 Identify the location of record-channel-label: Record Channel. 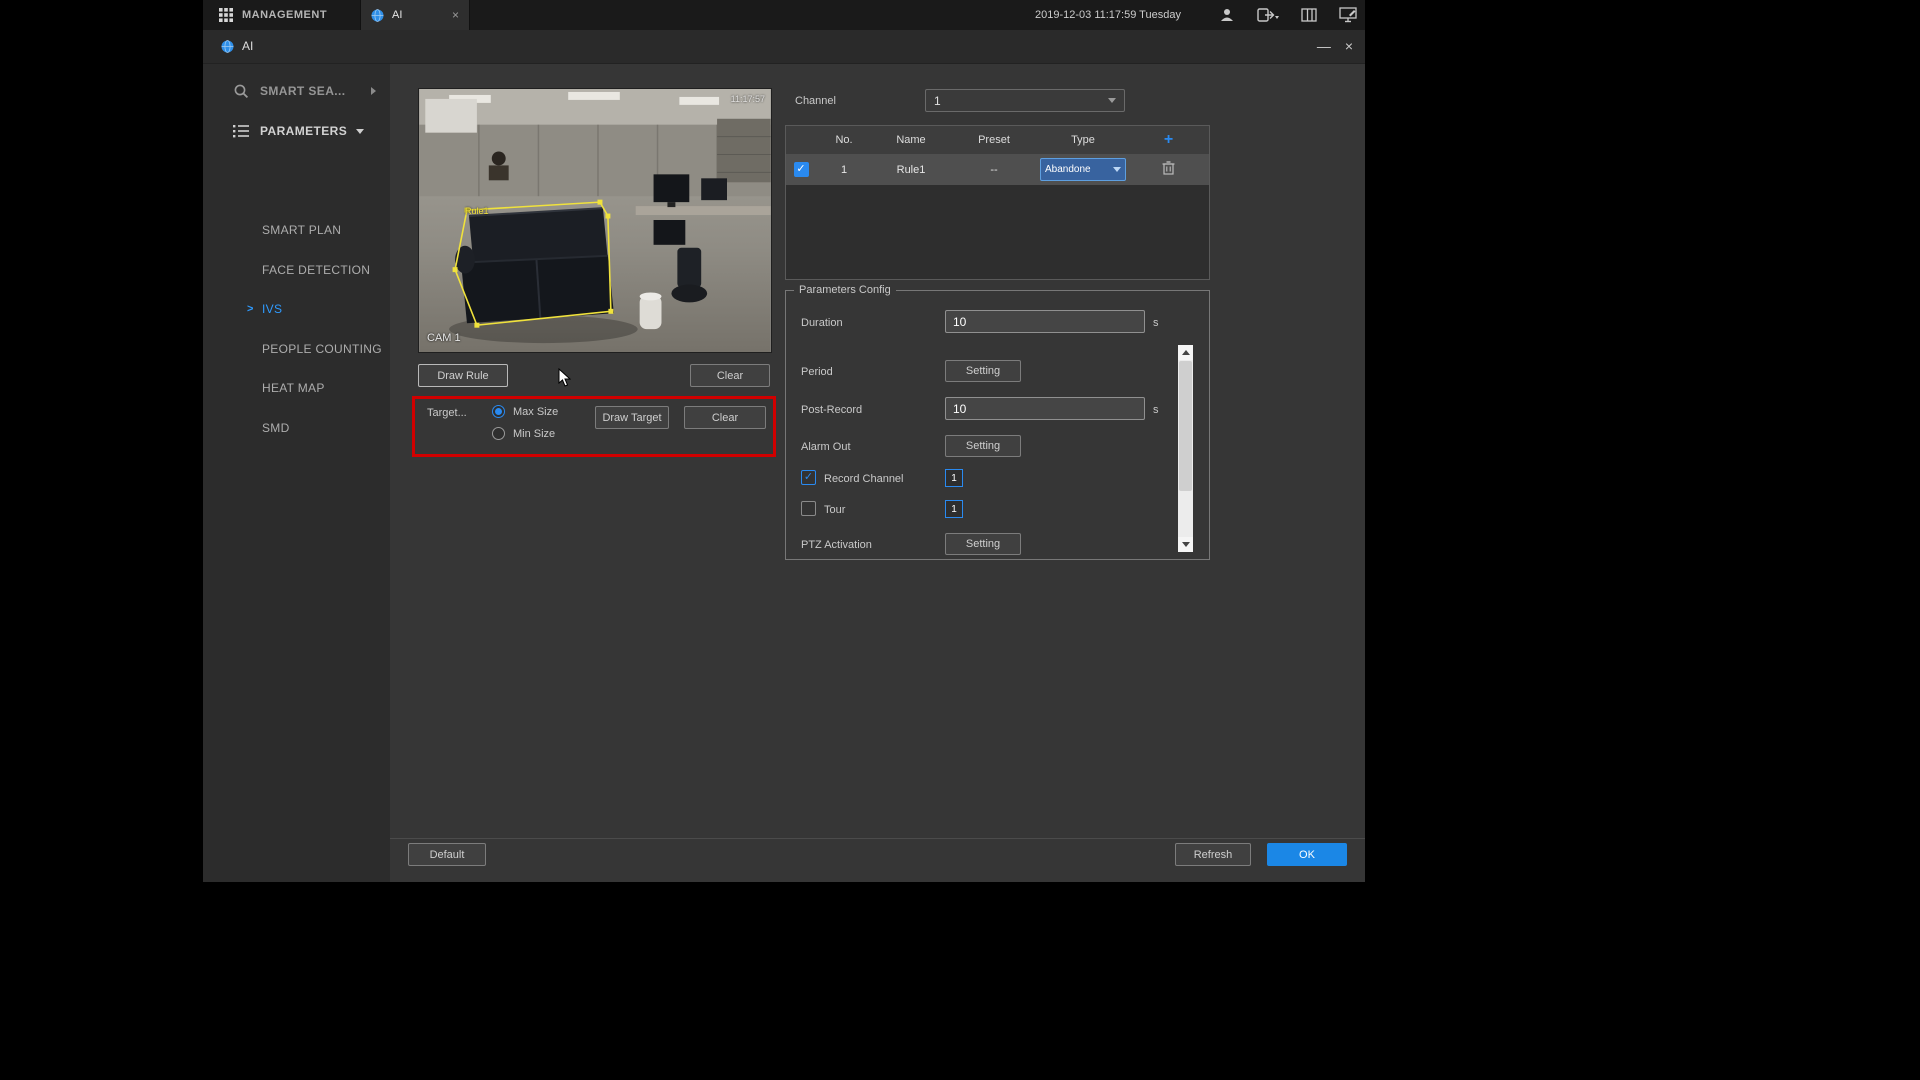
(864, 479).